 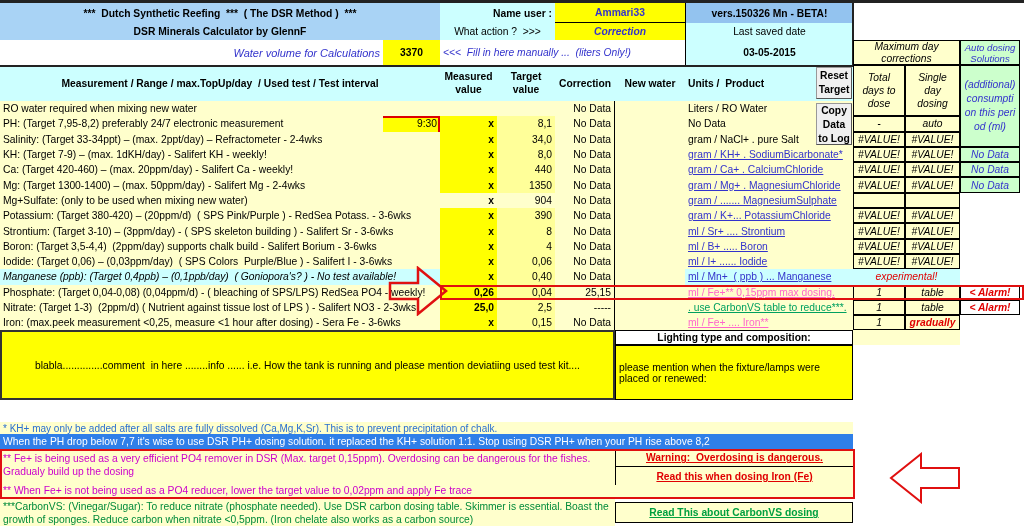 I want to click on action-label: What action ? >>>, so click(x=497, y=31).